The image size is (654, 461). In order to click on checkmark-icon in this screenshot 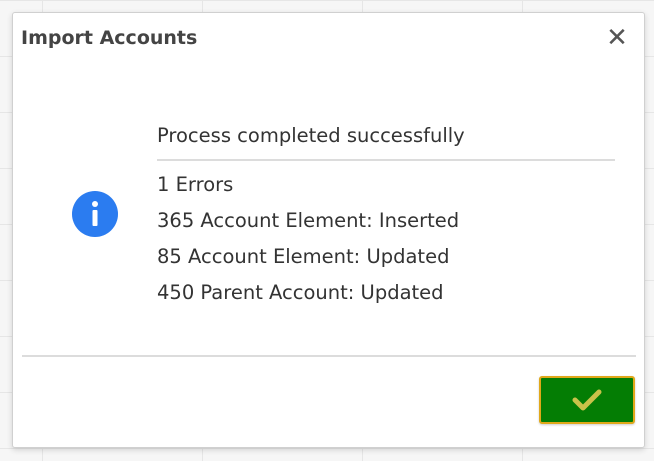, I will do `click(587, 400)`.